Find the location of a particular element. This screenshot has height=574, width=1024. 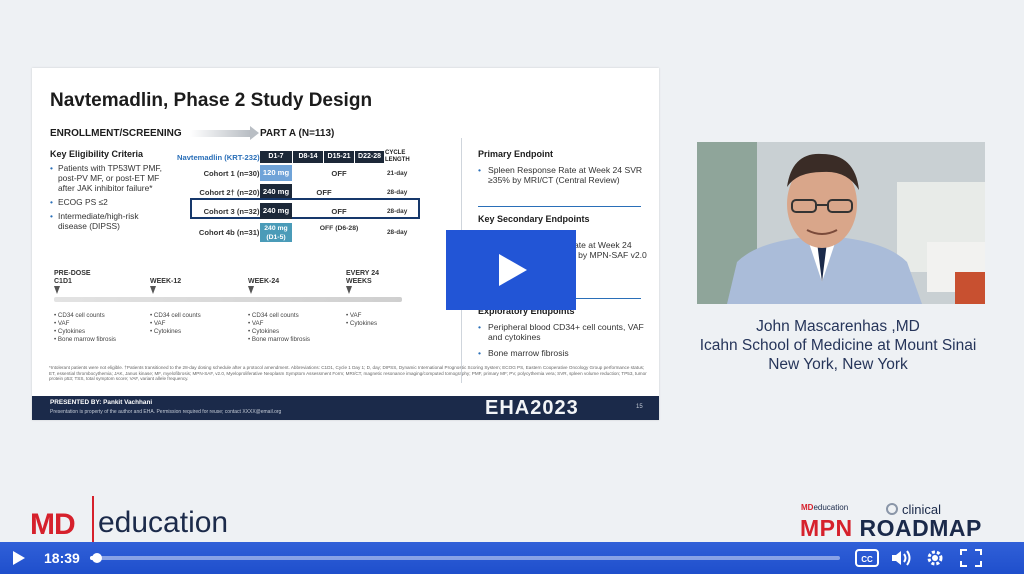

svg-text: CC is located at coordinates (867, 559).